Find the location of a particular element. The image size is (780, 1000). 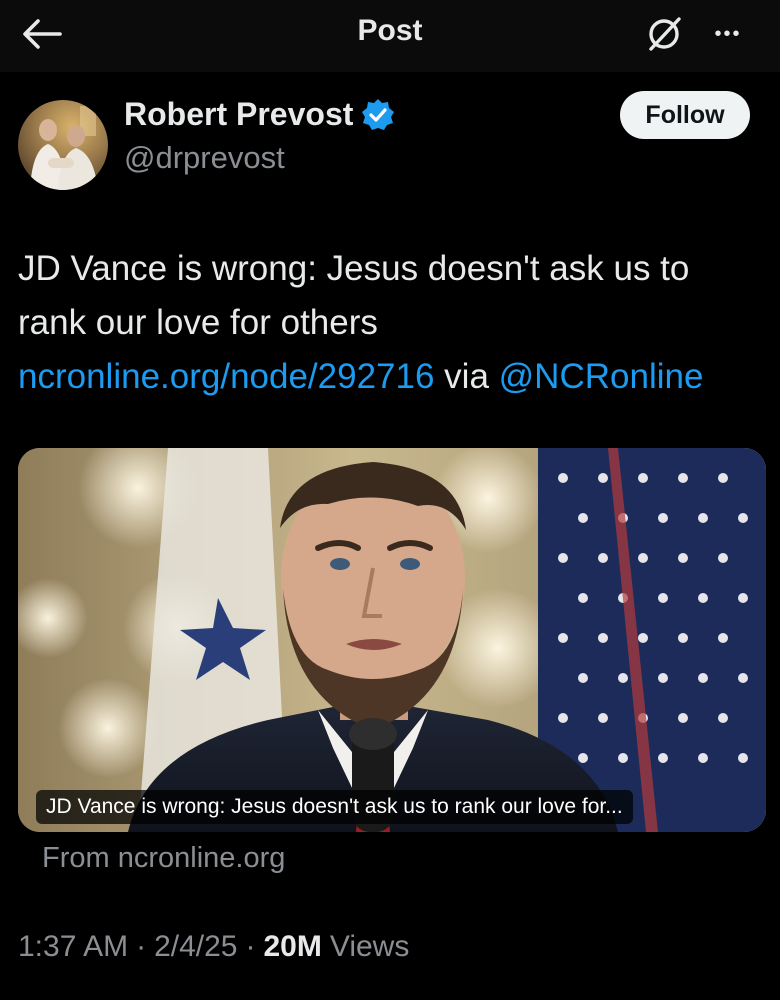

post-time: 1:37 AM is located at coordinates (73, 946).